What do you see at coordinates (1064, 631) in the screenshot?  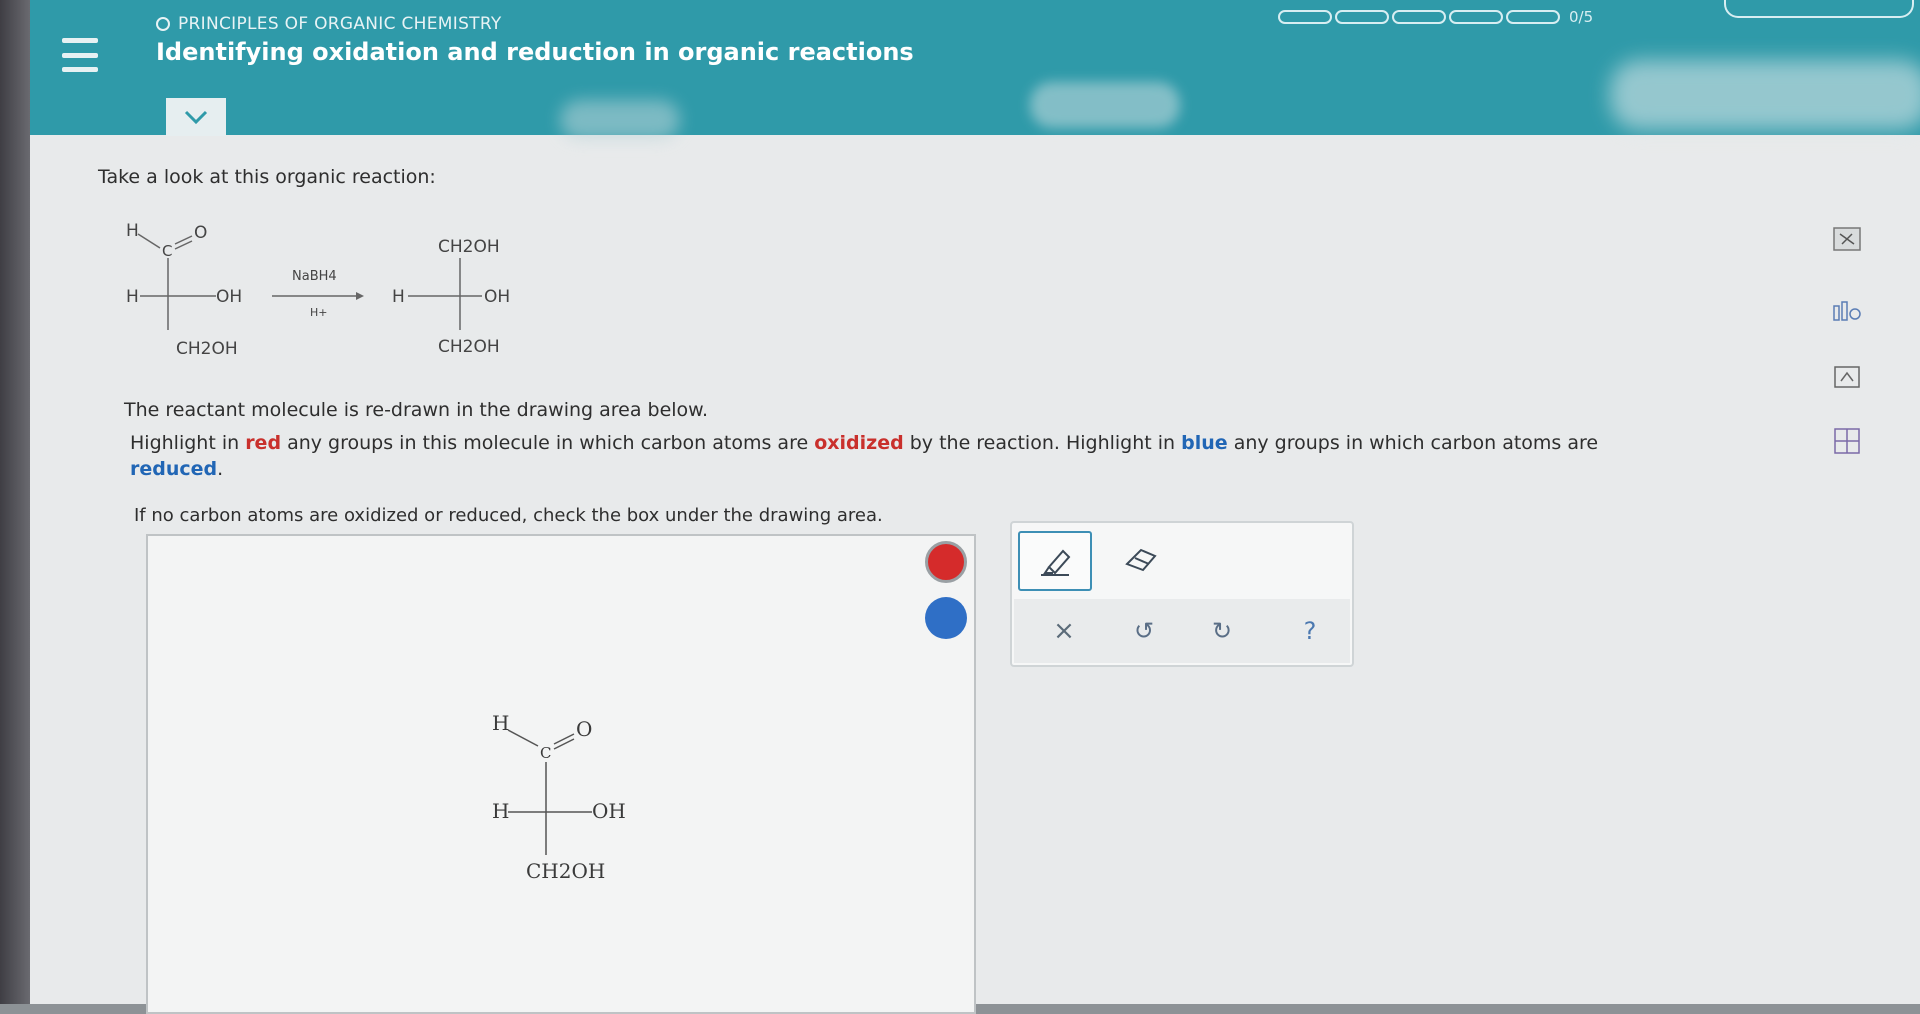 I see `clear-icon: ×` at bounding box center [1064, 631].